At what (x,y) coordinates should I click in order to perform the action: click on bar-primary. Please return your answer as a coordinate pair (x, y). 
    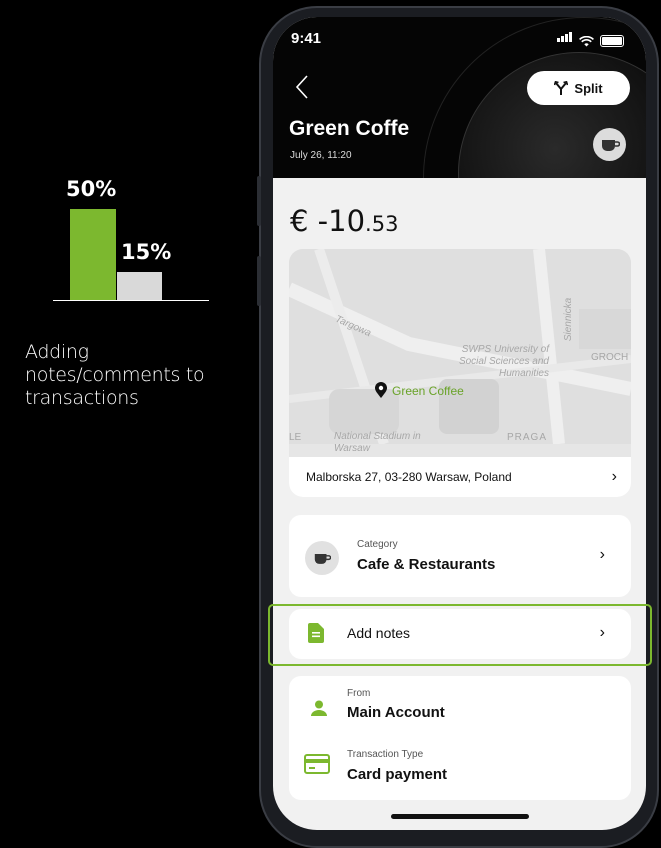
    Looking at the image, I should click on (93, 255).